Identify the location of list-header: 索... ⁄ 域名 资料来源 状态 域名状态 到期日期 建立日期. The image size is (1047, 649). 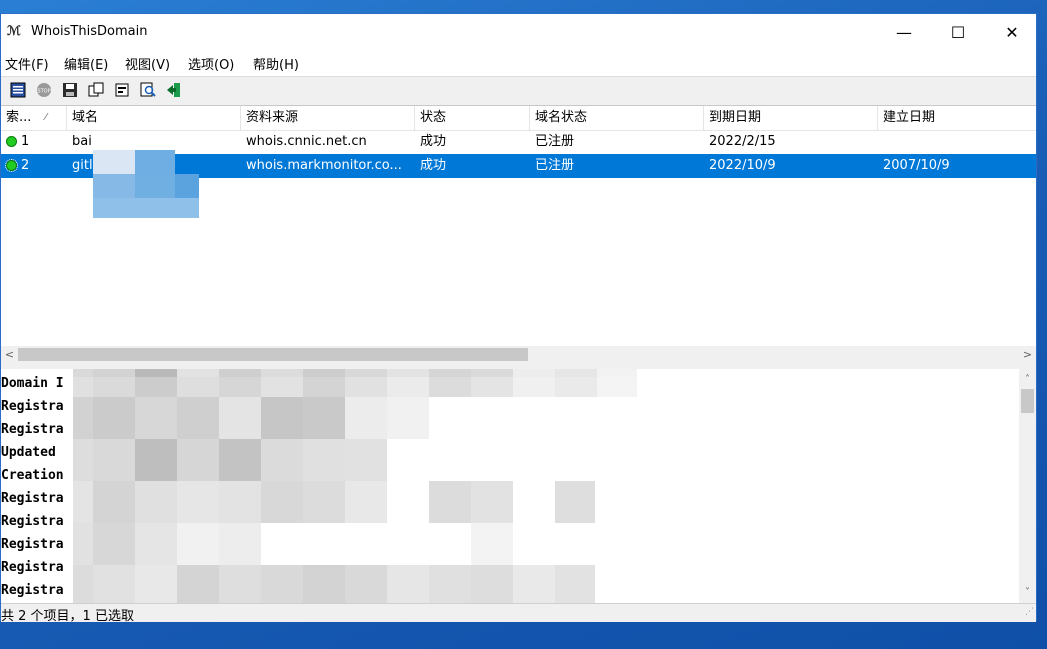
(518, 118).